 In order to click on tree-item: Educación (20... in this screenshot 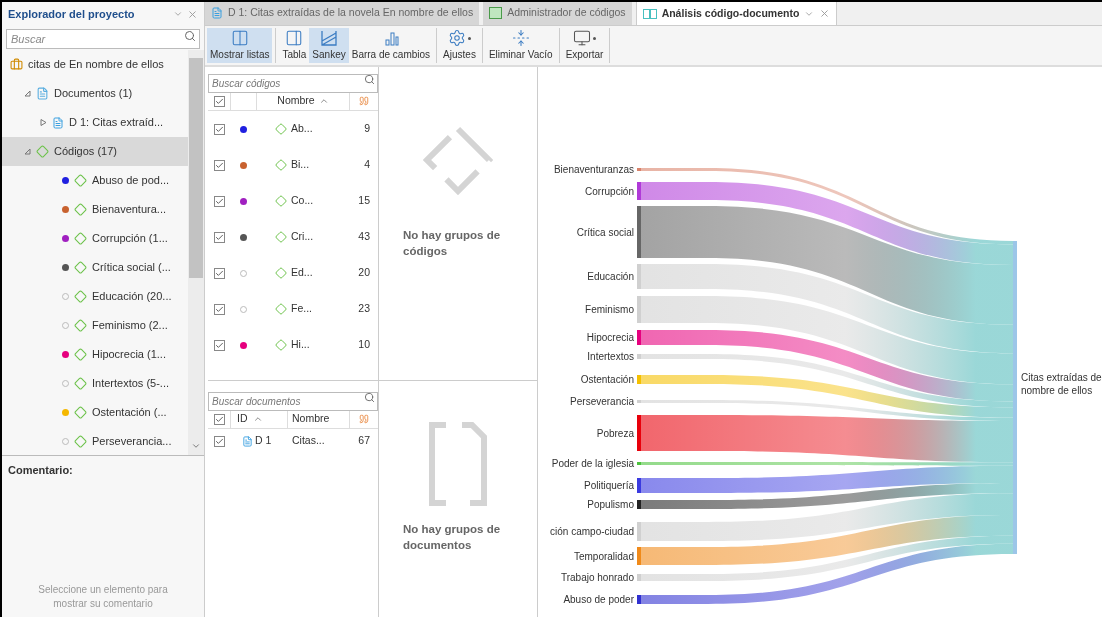, I will do `click(95, 296)`.